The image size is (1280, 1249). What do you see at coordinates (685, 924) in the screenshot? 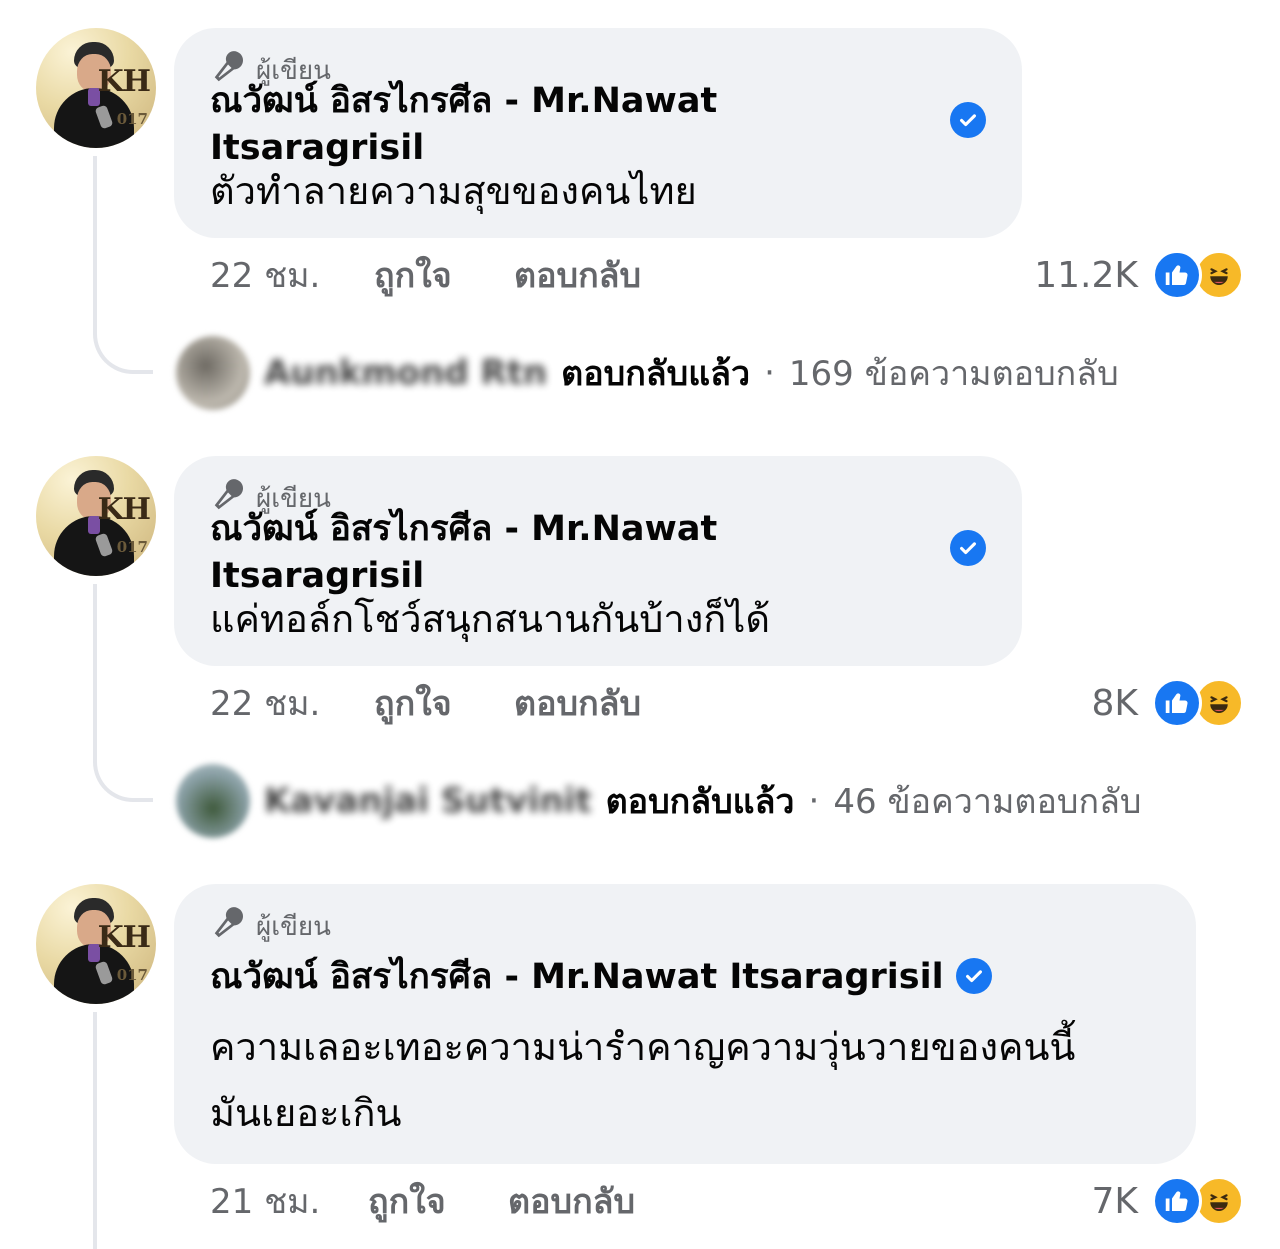
I see `author-badge: ผู้เขียน` at bounding box center [685, 924].